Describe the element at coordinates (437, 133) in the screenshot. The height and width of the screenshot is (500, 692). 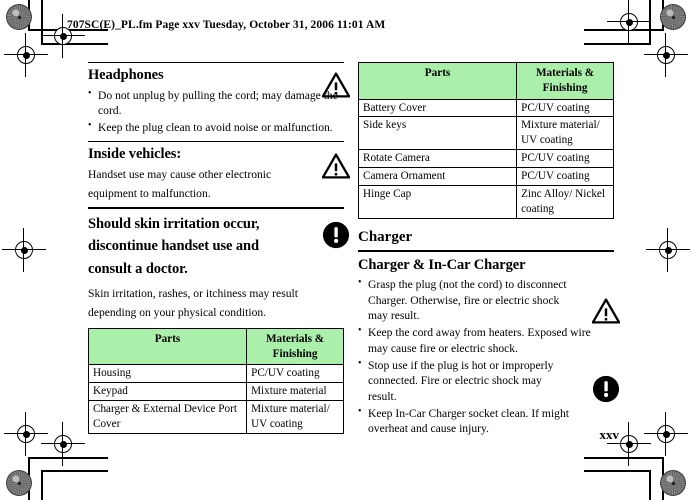
I see `cell-part: Side keys` at that location.